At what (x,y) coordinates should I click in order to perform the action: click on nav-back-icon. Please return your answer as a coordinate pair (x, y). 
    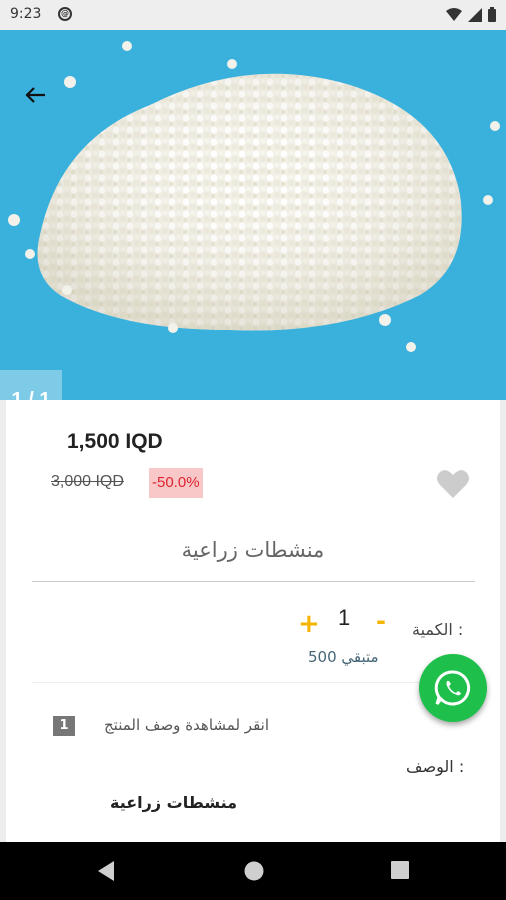
    Looking at the image, I should click on (106, 871).